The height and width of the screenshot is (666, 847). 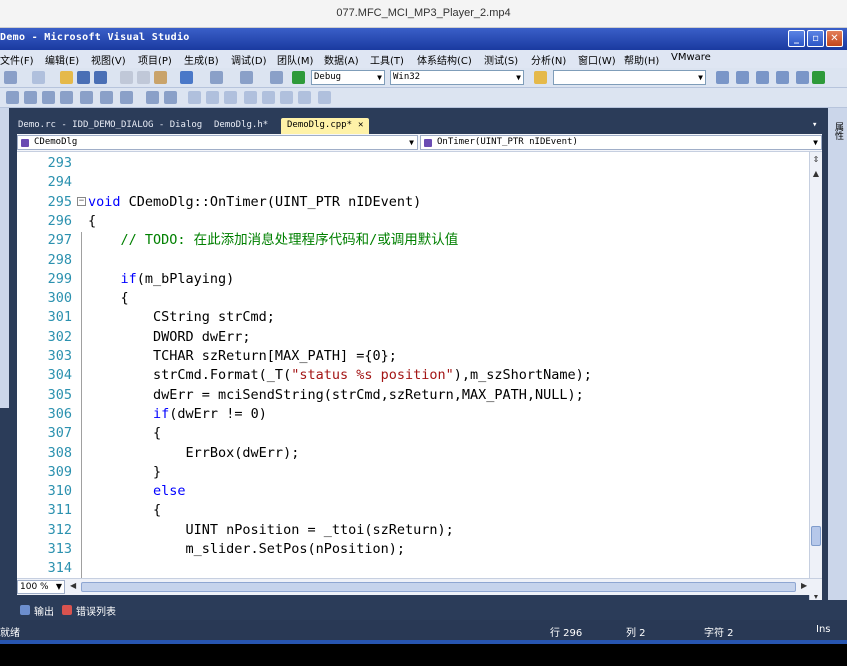 I want to click on find-in-files-icon, so click(x=540, y=77).